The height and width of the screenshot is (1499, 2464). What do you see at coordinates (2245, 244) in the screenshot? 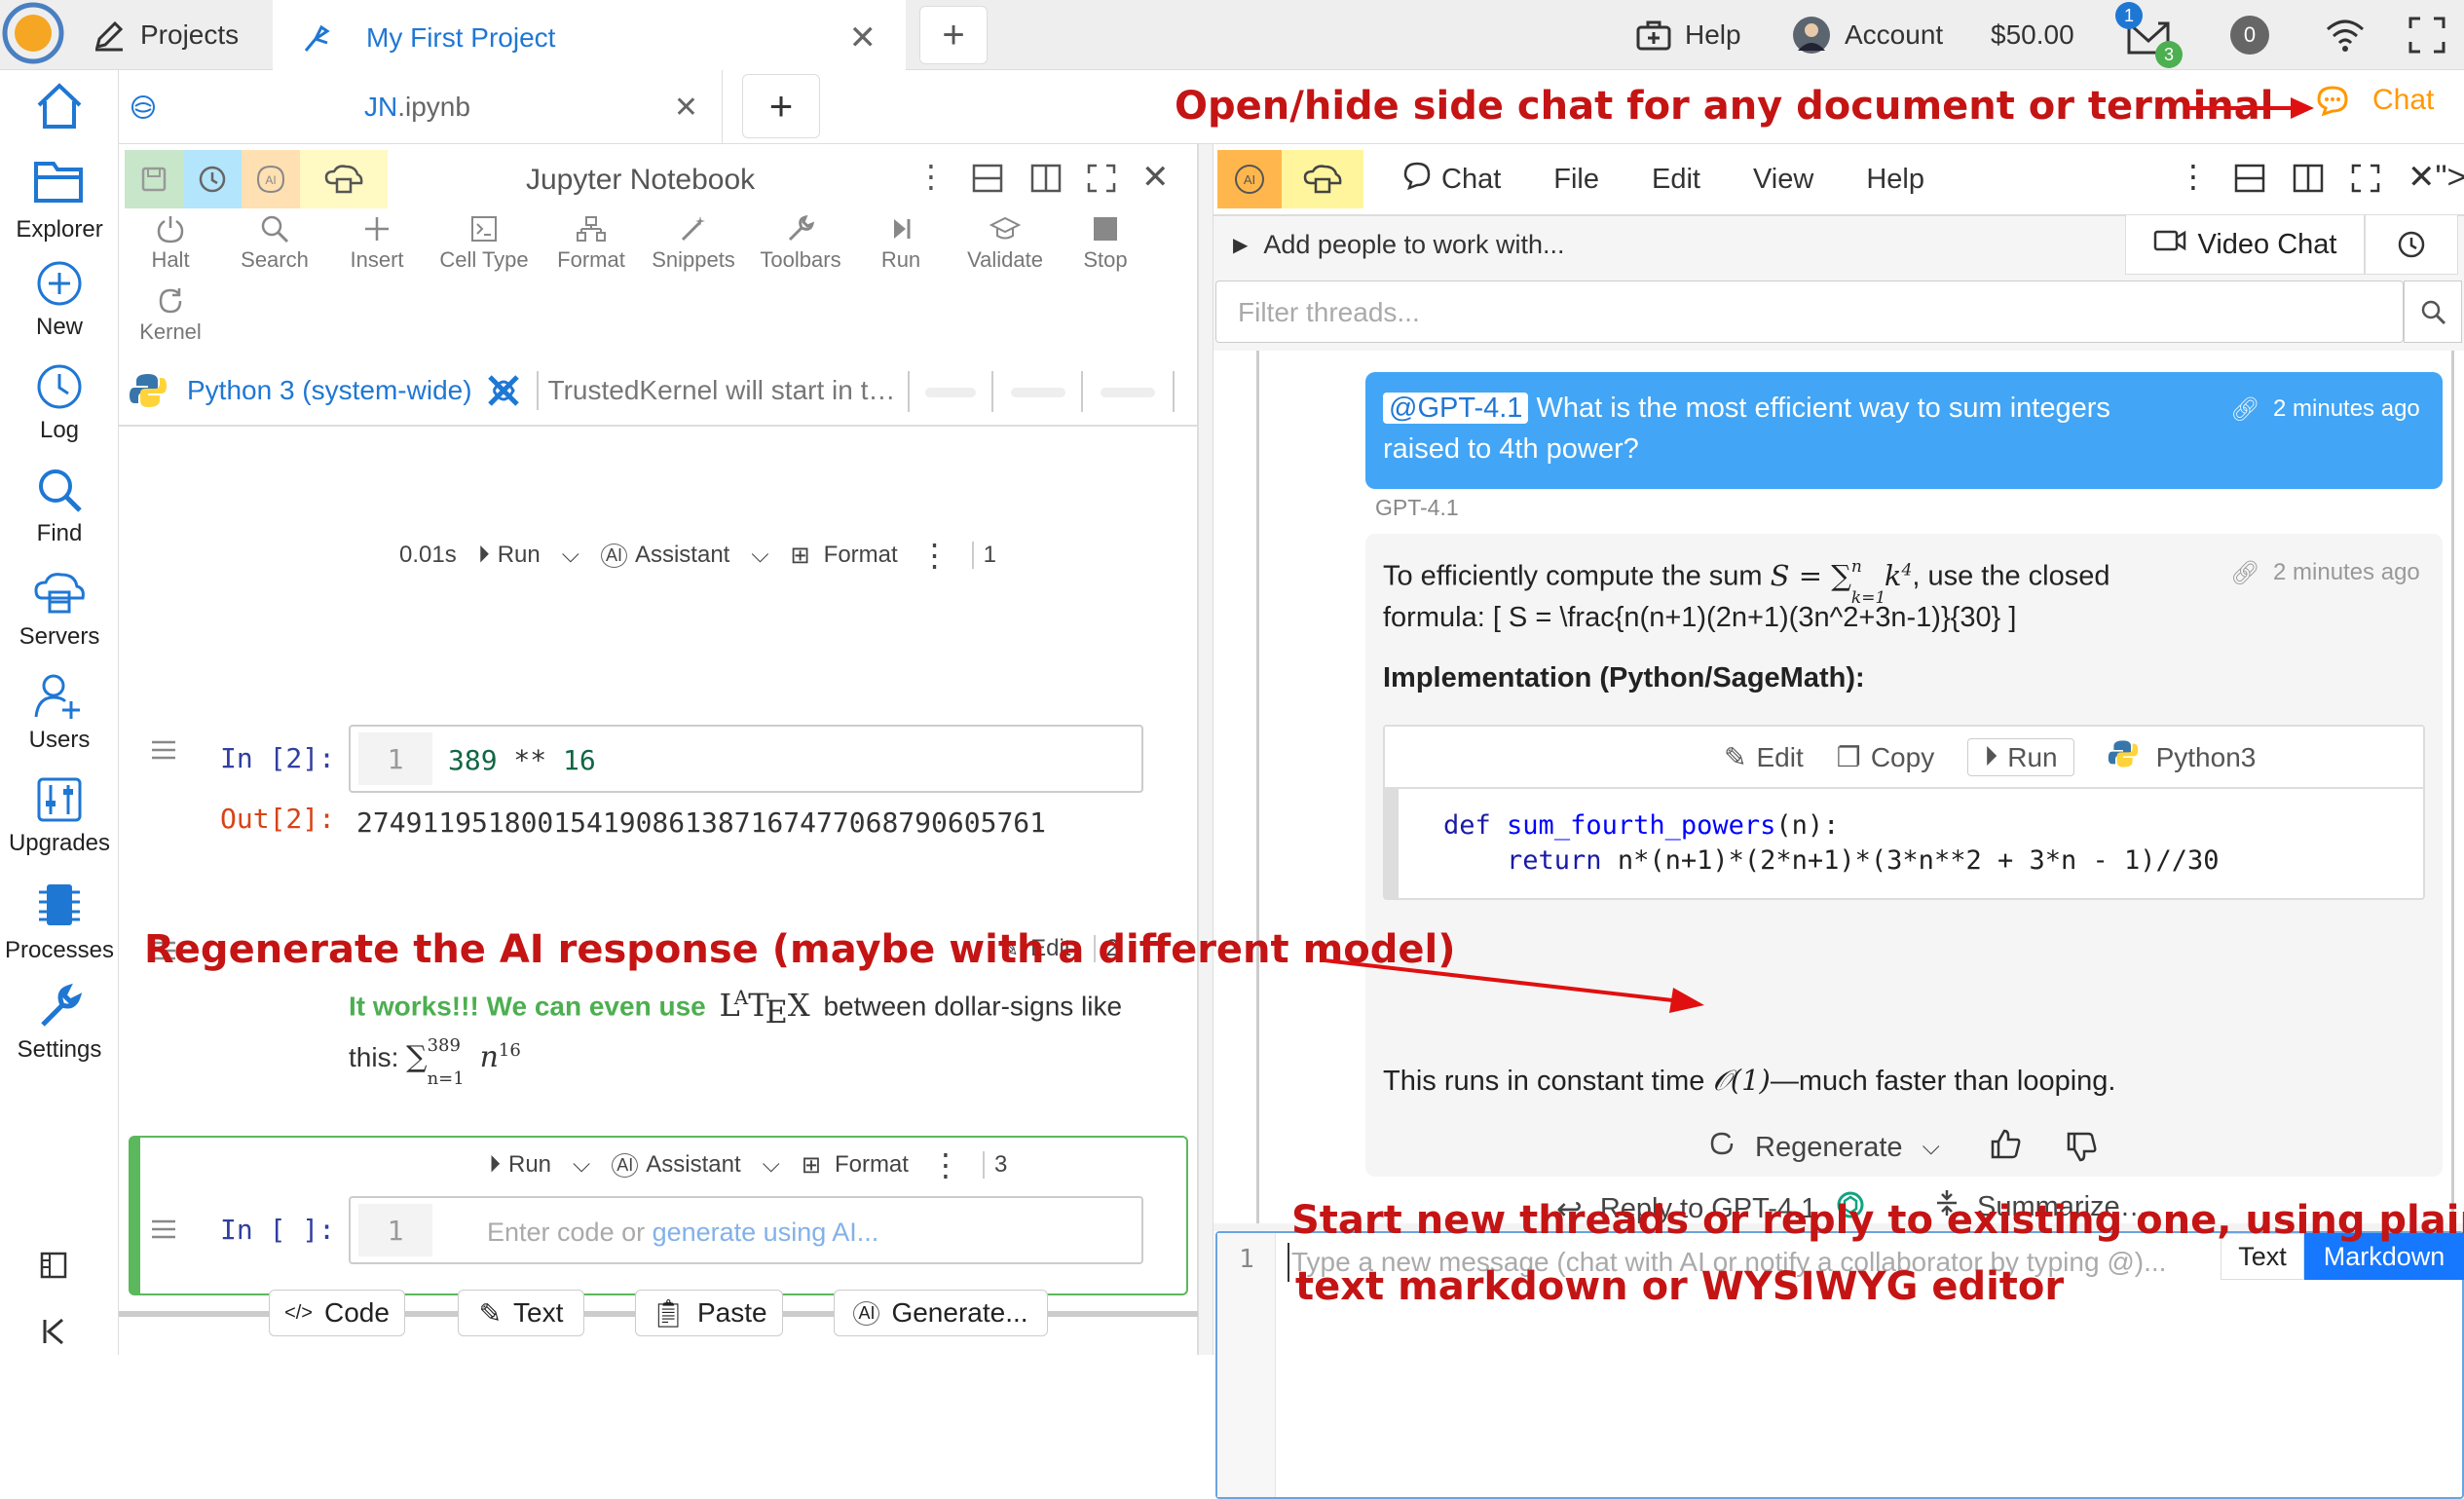
I see `video-chat-button: Video Chat` at bounding box center [2245, 244].